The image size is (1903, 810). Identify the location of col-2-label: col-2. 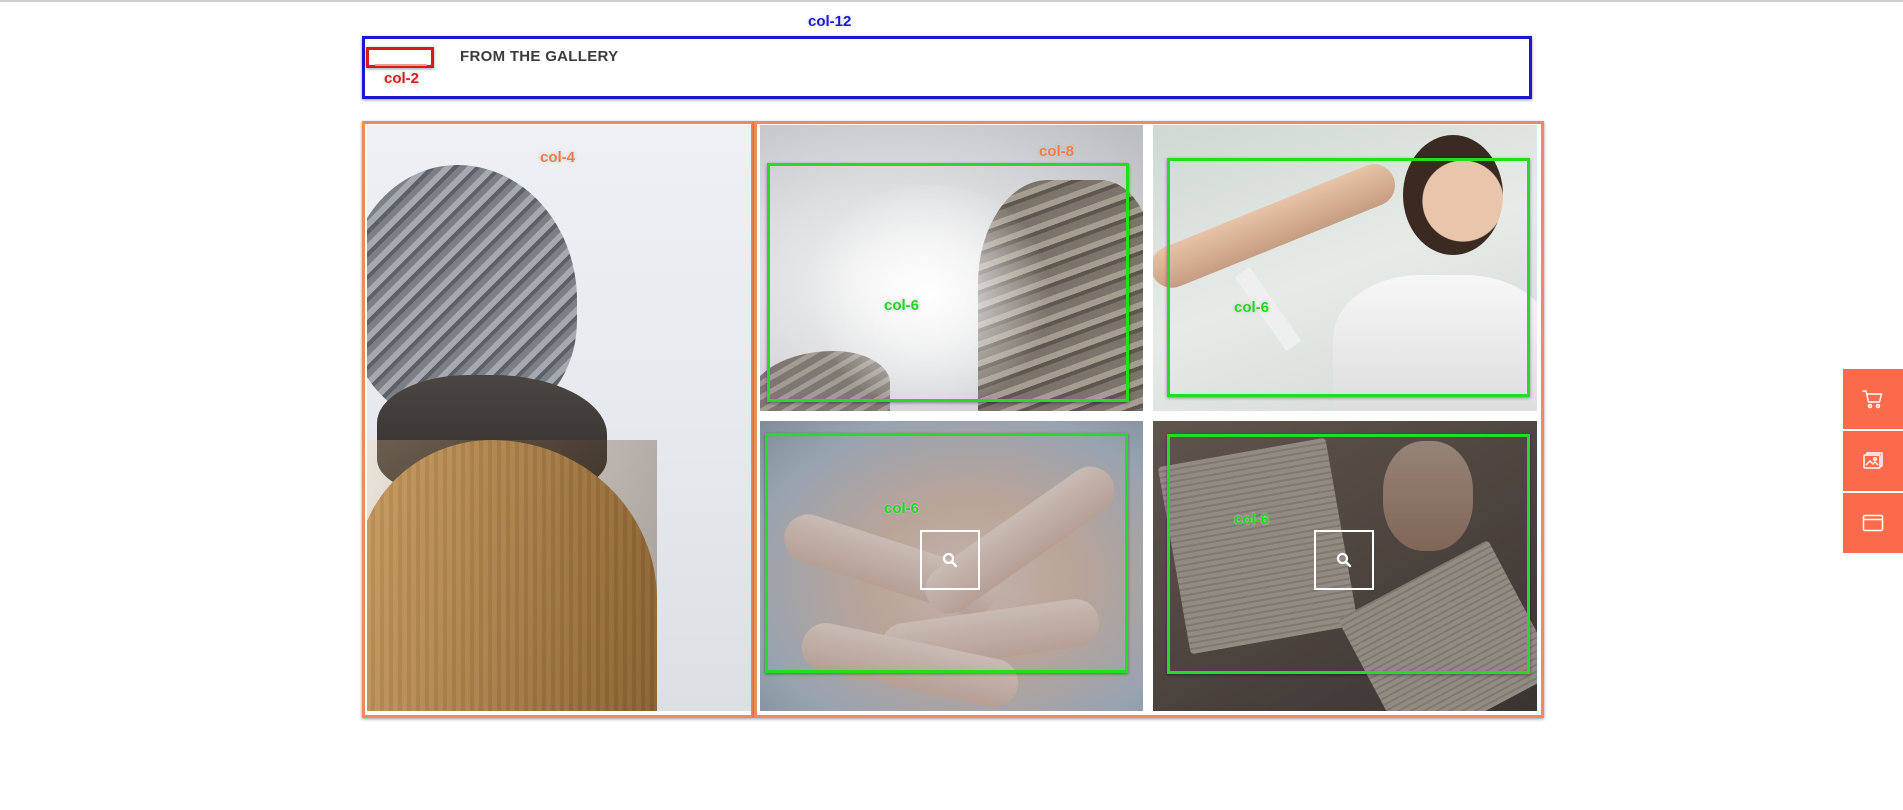
(402, 78).